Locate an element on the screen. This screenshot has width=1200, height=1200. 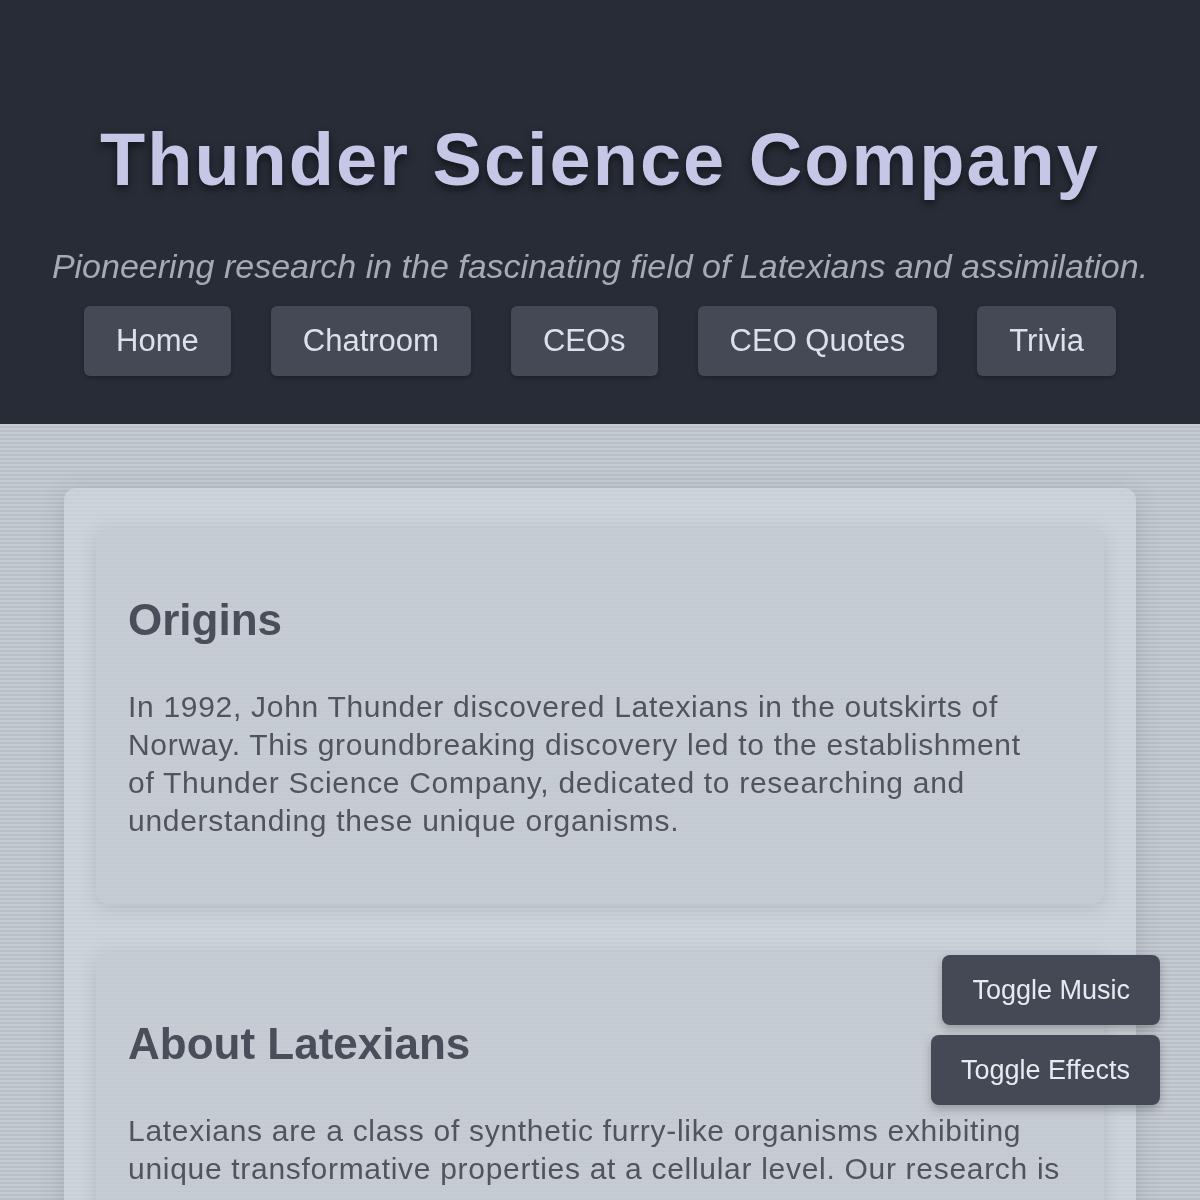
nav-button: Home is located at coordinates (157, 341).